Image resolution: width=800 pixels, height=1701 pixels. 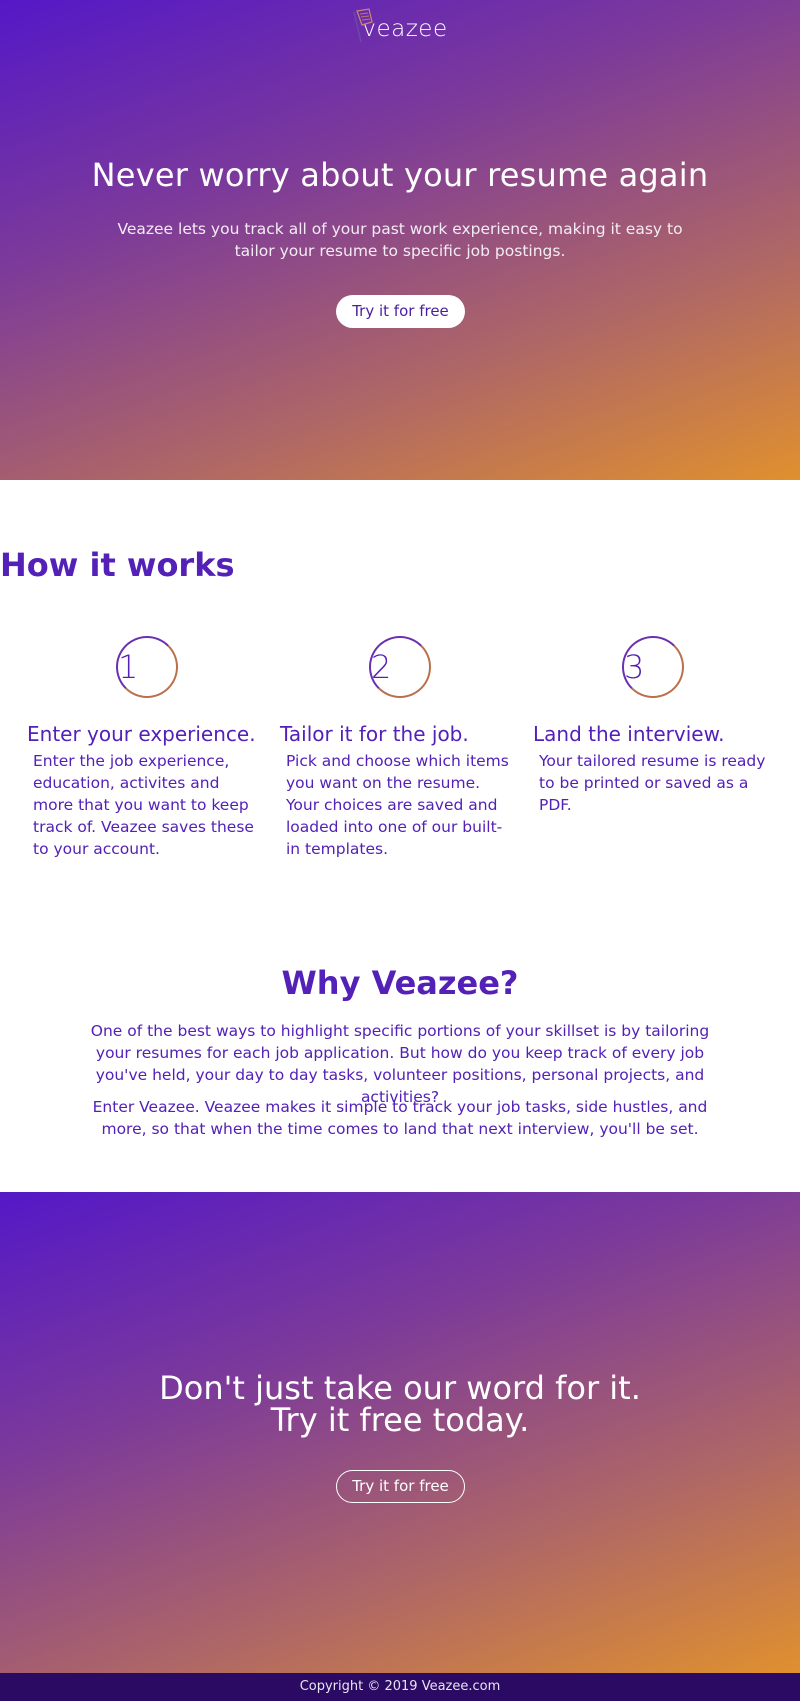 What do you see at coordinates (400, 311) in the screenshot?
I see `try-free-button: Try it for free` at bounding box center [400, 311].